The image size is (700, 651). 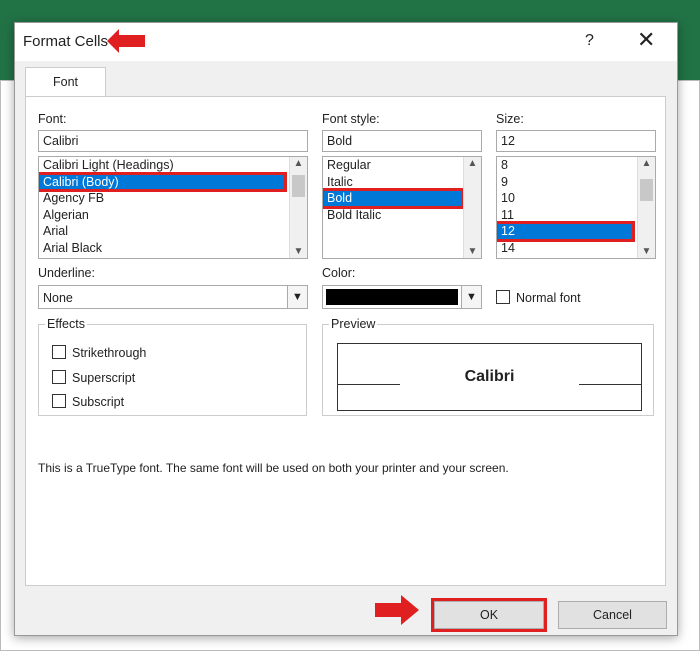 I want to click on list-item: Arial, so click(x=162, y=231).